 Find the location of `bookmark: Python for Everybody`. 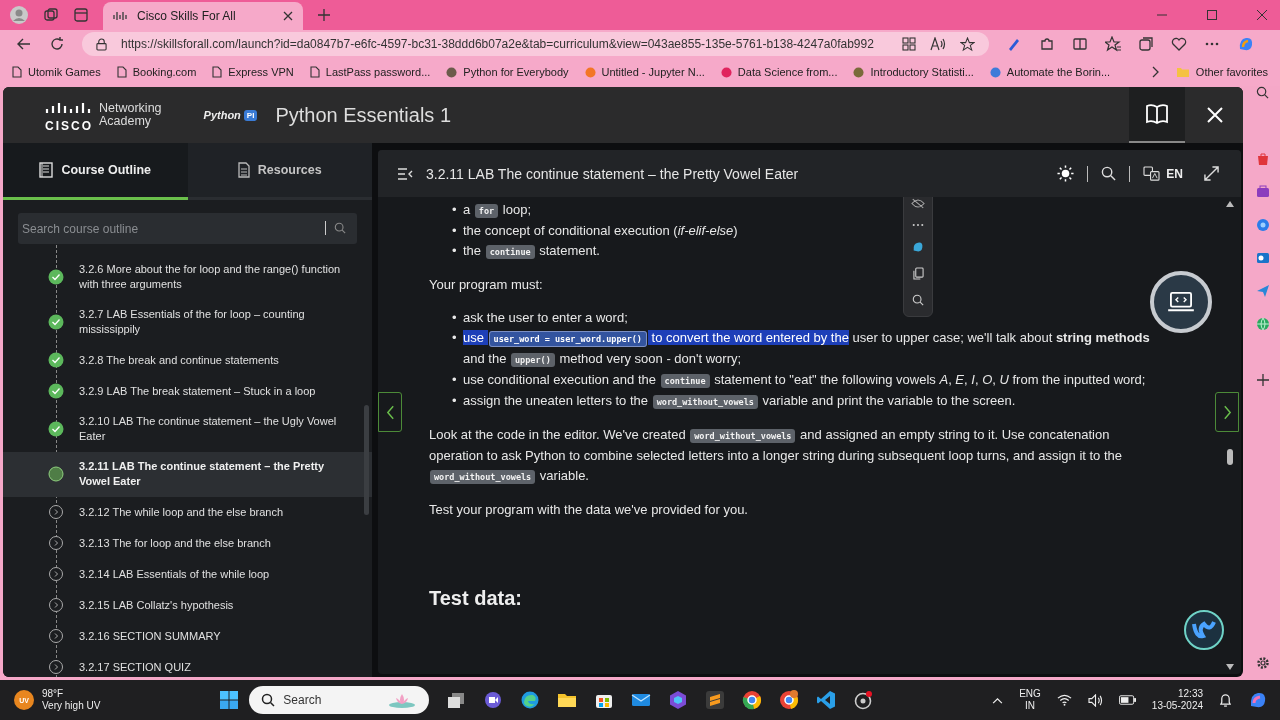

bookmark: Python for Everybody is located at coordinates (507, 72).